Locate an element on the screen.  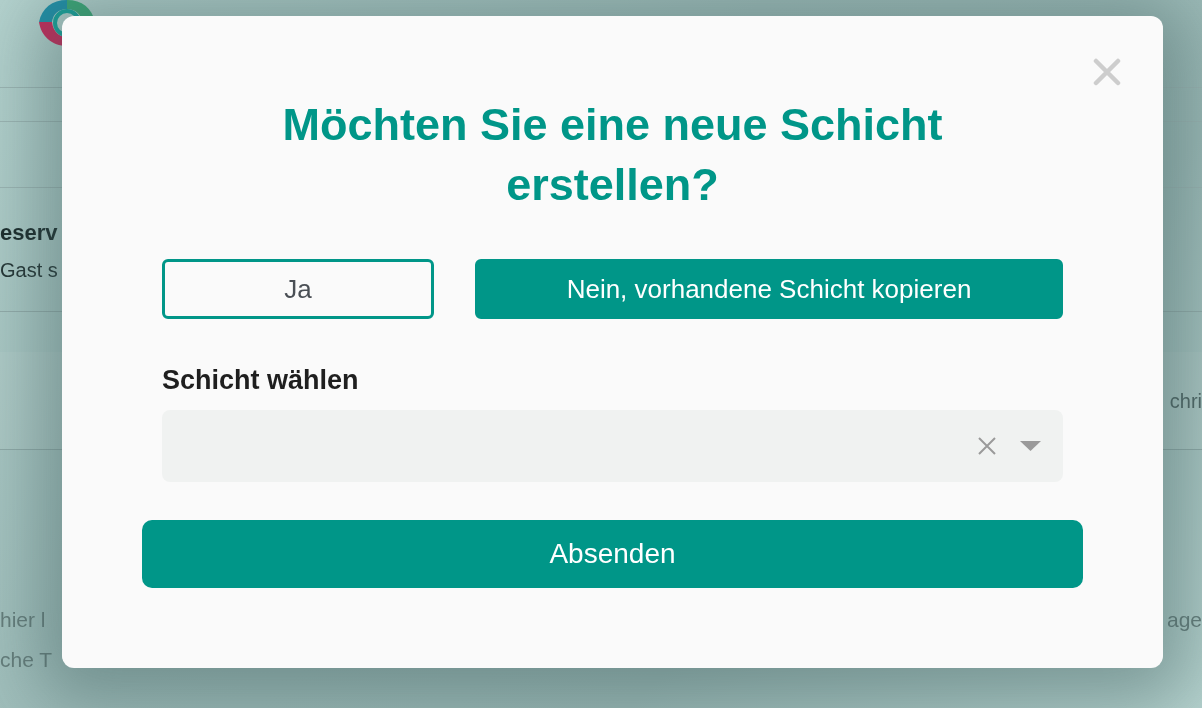
choice-button: Nein, vorhandene Schicht kopieren is located at coordinates (769, 289).